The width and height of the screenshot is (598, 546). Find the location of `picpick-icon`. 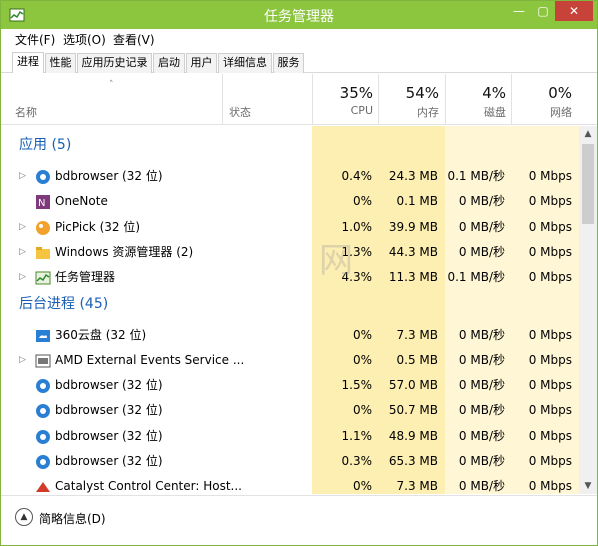

picpick-icon is located at coordinates (43, 227).